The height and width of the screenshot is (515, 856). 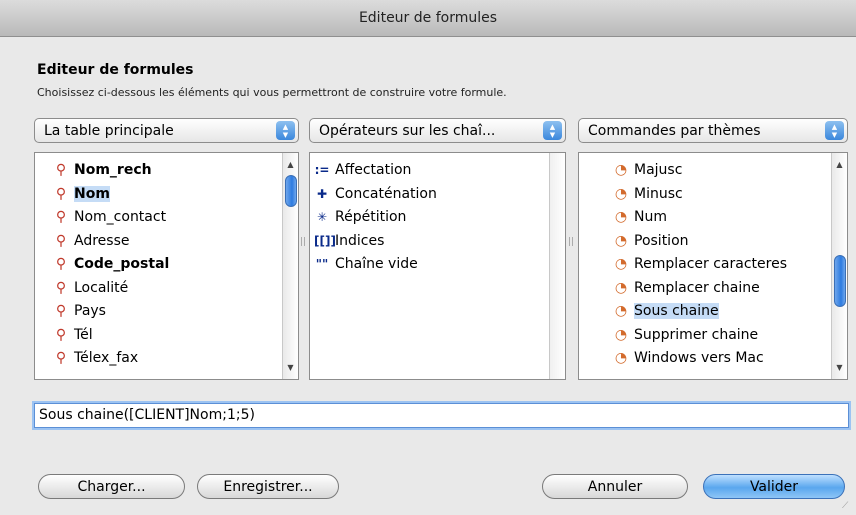 I want to click on command-list-item: ◔ Num, so click(x=640, y=217).